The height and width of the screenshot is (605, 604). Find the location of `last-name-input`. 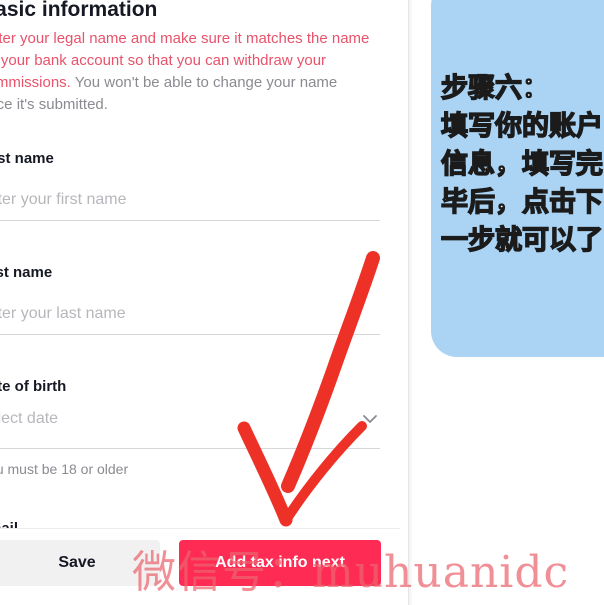

last-name-input is located at coordinates (190, 314).